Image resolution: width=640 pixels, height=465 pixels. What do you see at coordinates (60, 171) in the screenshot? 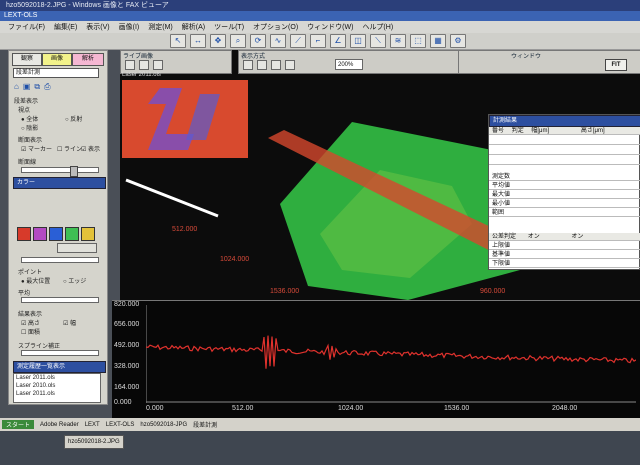
I see `cross-slider` at bounding box center [60, 171].